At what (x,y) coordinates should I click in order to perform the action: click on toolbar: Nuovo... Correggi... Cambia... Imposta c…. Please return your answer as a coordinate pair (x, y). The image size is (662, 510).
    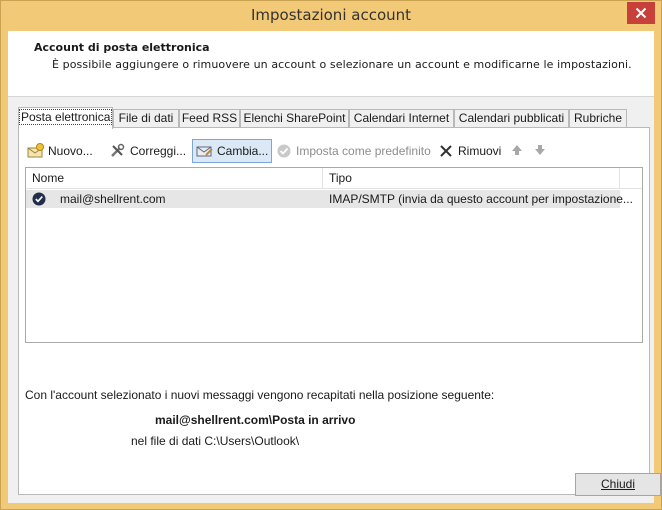
    Looking at the image, I should click on (327, 151).